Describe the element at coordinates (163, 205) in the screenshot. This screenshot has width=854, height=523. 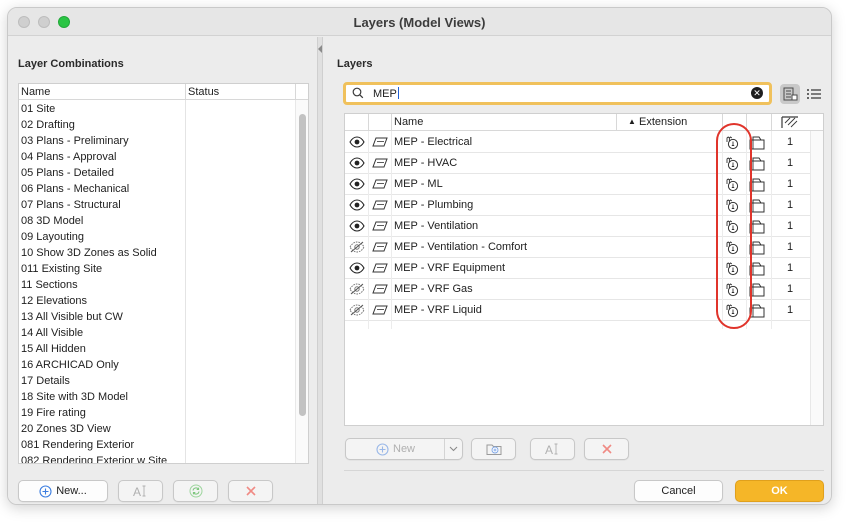
I see `list-item: 07 Plans - Structural` at that location.